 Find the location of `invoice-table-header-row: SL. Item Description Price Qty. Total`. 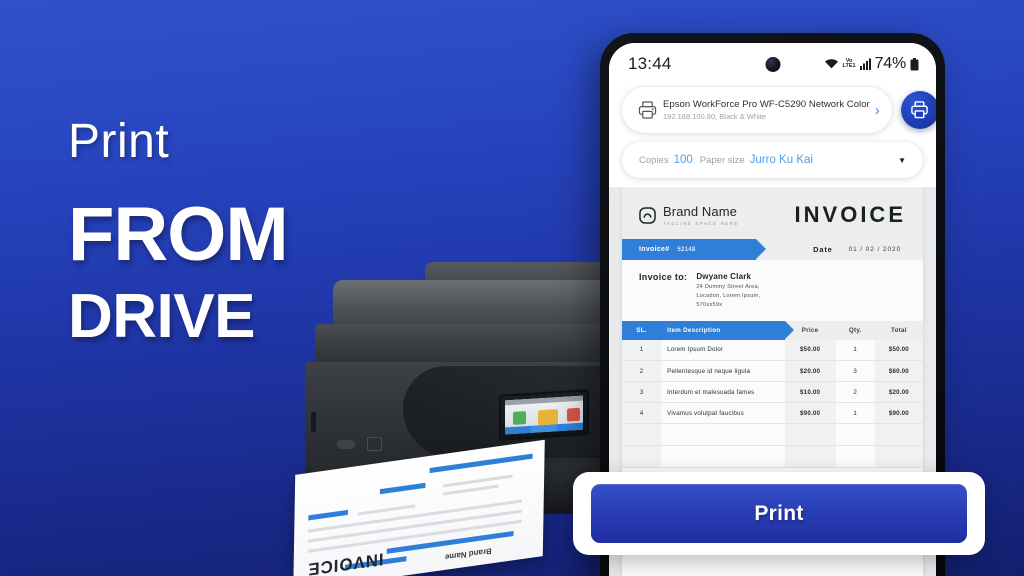

invoice-table-header-row: SL. Item Description Price Qty. Total is located at coordinates (772, 330).